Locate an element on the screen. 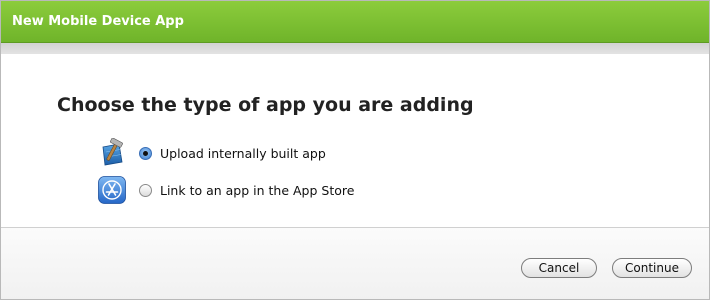 This screenshot has height=300, width=710. page-title: Choose the type of app you are adding is located at coordinates (265, 105).